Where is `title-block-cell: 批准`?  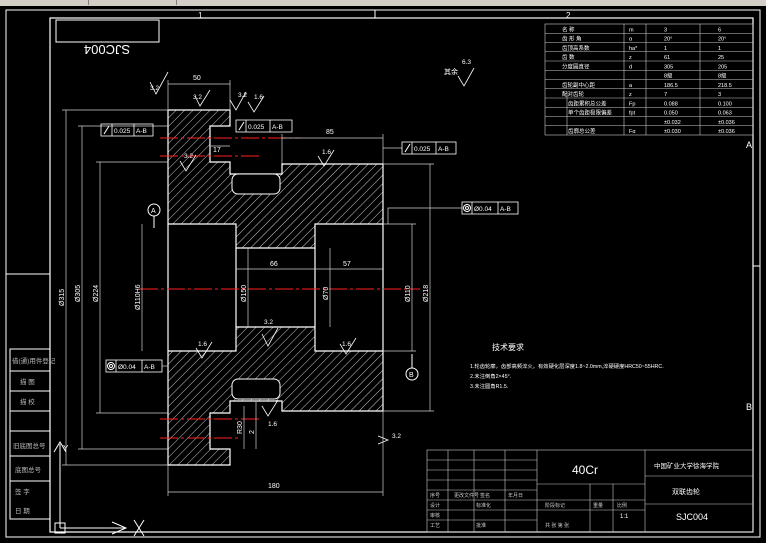 title-block-cell: 批准 is located at coordinates (481, 525).